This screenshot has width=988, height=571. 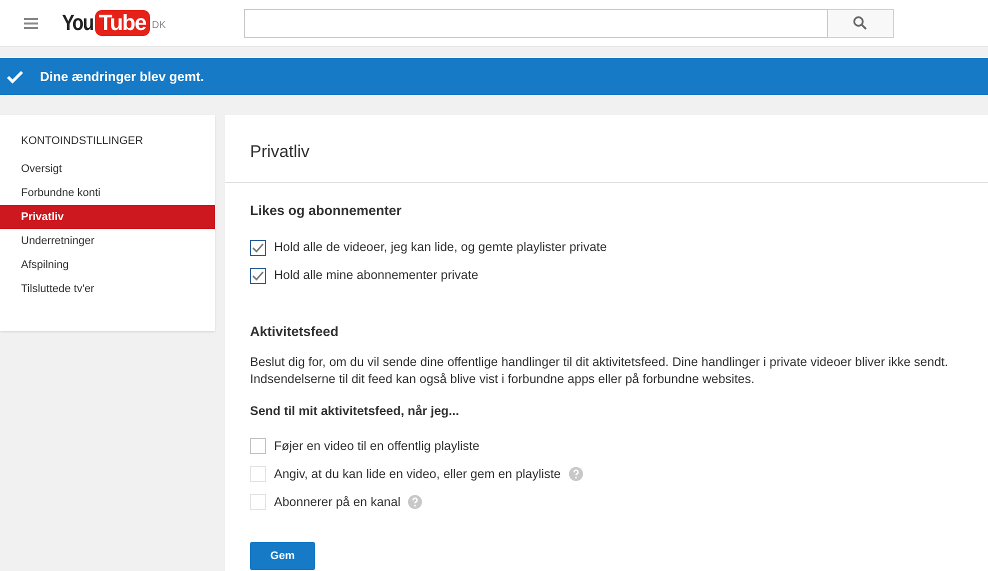 What do you see at coordinates (107, 216) in the screenshot?
I see `sidebar-item: Privatliv` at bounding box center [107, 216].